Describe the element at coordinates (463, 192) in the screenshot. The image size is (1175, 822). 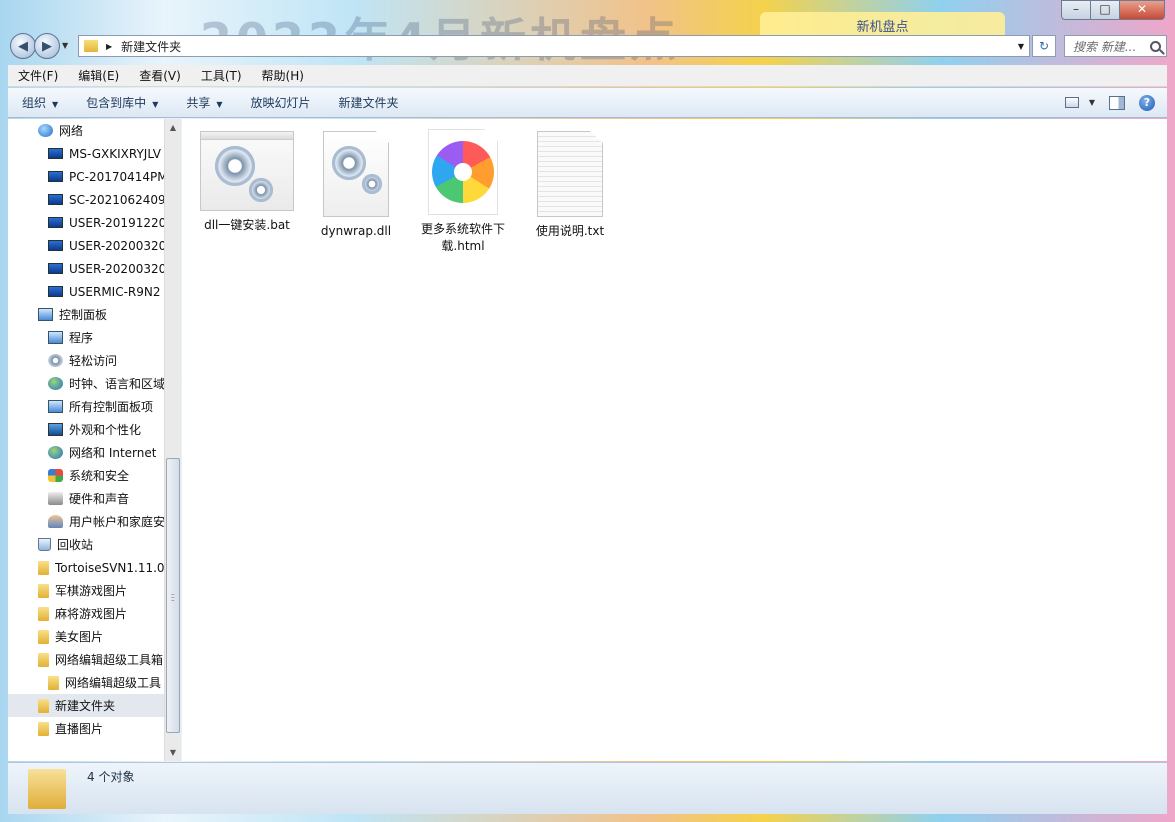
I see `file-item: 更多系统软件下载.html` at that location.